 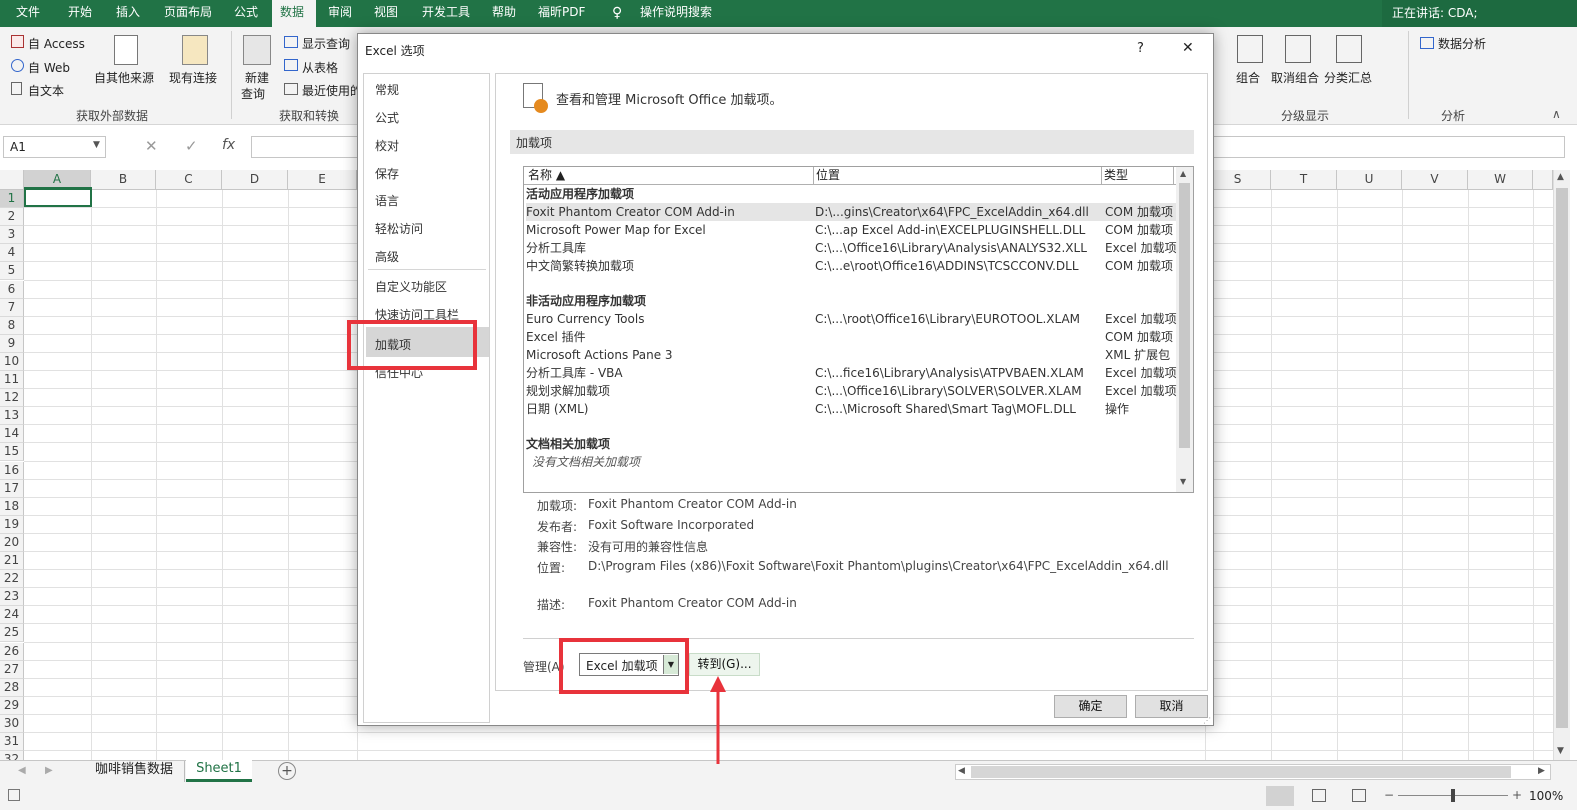 What do you see at coordinates (246, 13) in the screenshot?
I see `tab-formulas: 公式` at bounding box center [246, 13].